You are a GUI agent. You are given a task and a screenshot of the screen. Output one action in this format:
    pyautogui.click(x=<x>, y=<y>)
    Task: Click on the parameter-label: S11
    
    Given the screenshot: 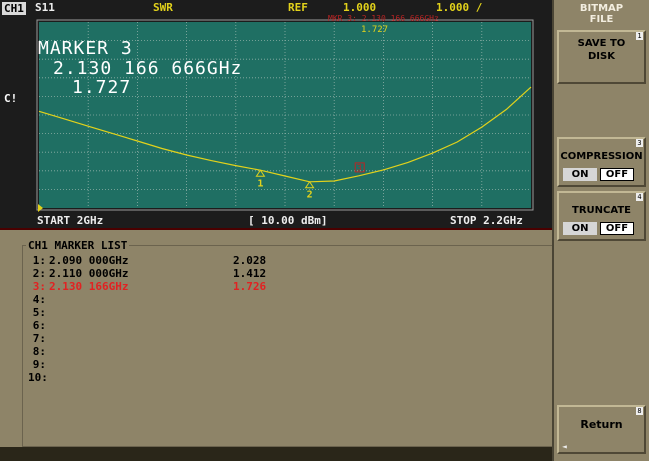 What is the action you would take?
    pyautogui.click(x=45, y=7)
    